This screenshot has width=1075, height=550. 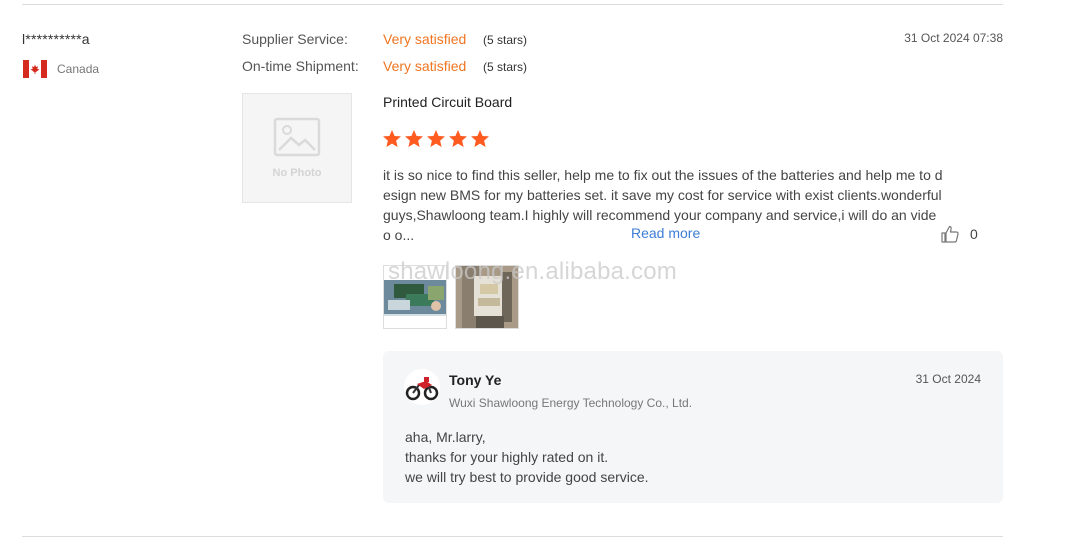 I want to click on bottom-divider, so click(x=512, y=536).